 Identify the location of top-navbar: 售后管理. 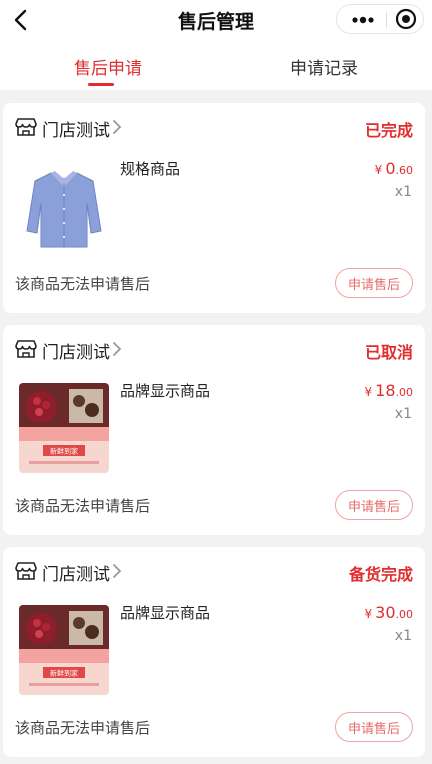
(216, 20).